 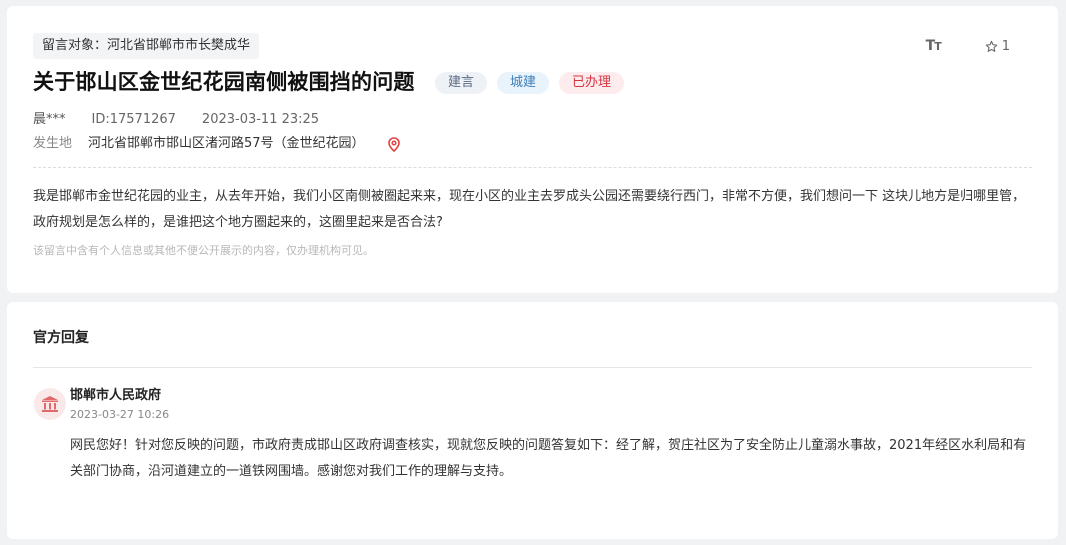 I want to click on location-label: 发生地, so click(x=53, y=143).